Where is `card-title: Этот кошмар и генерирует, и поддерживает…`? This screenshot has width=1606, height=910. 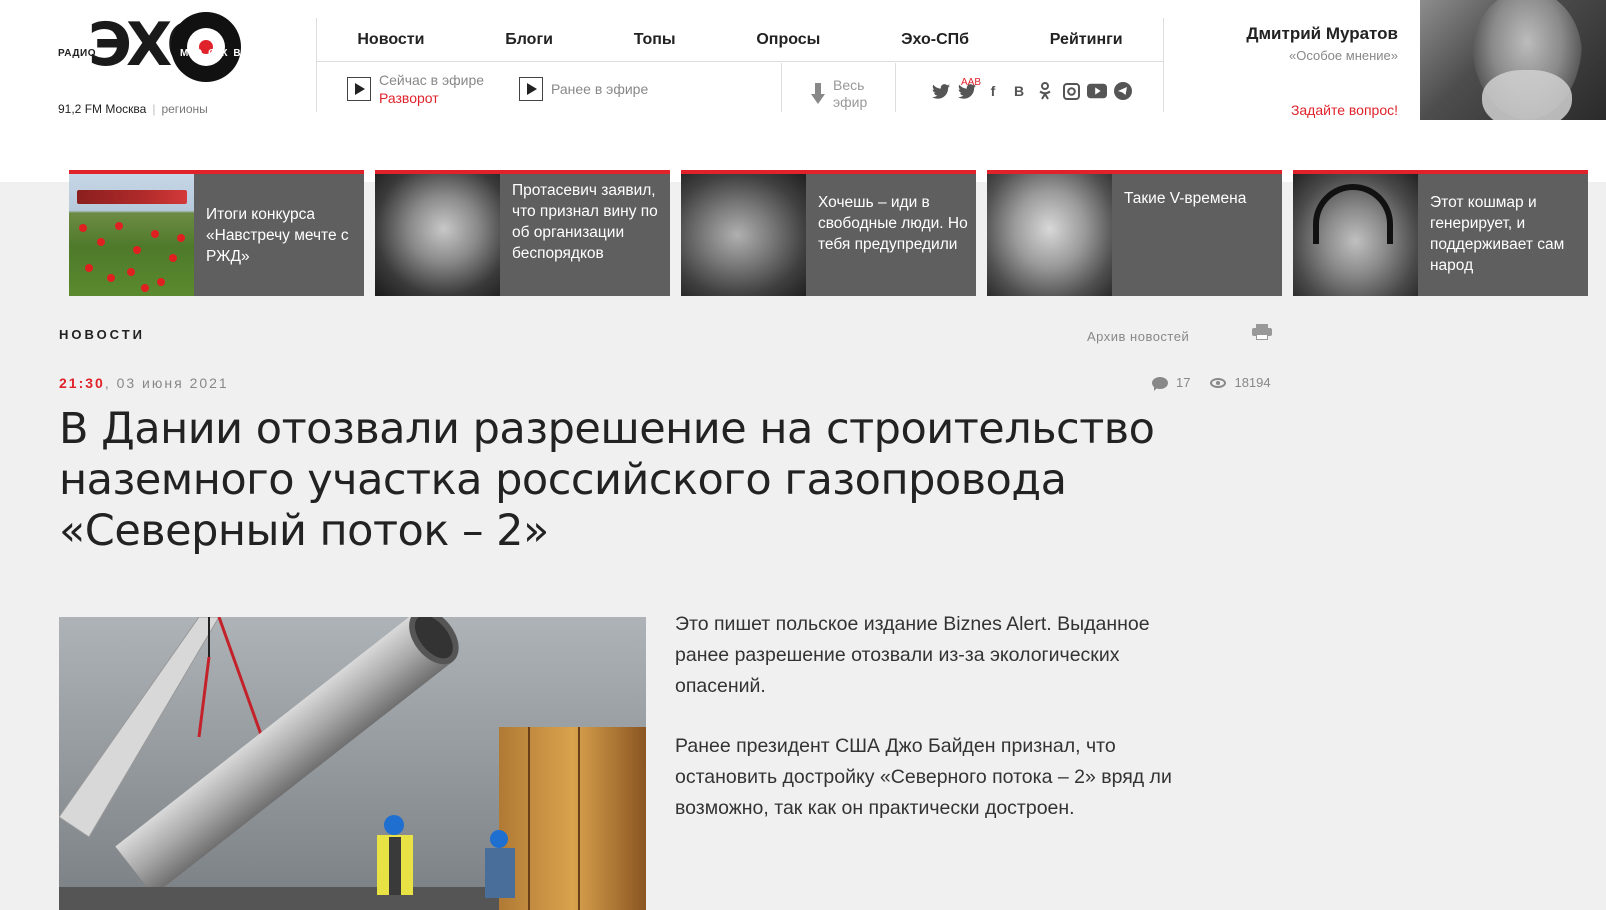
card-title: Этот кошмар и генерирует, и поддерживает… is located at coordinates (1497, 234).